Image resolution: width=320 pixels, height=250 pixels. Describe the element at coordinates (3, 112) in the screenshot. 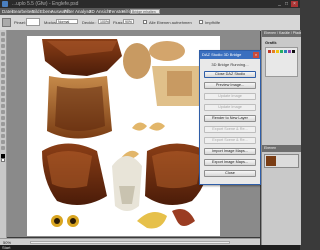

I see `dodge-tool-icon` at that location.